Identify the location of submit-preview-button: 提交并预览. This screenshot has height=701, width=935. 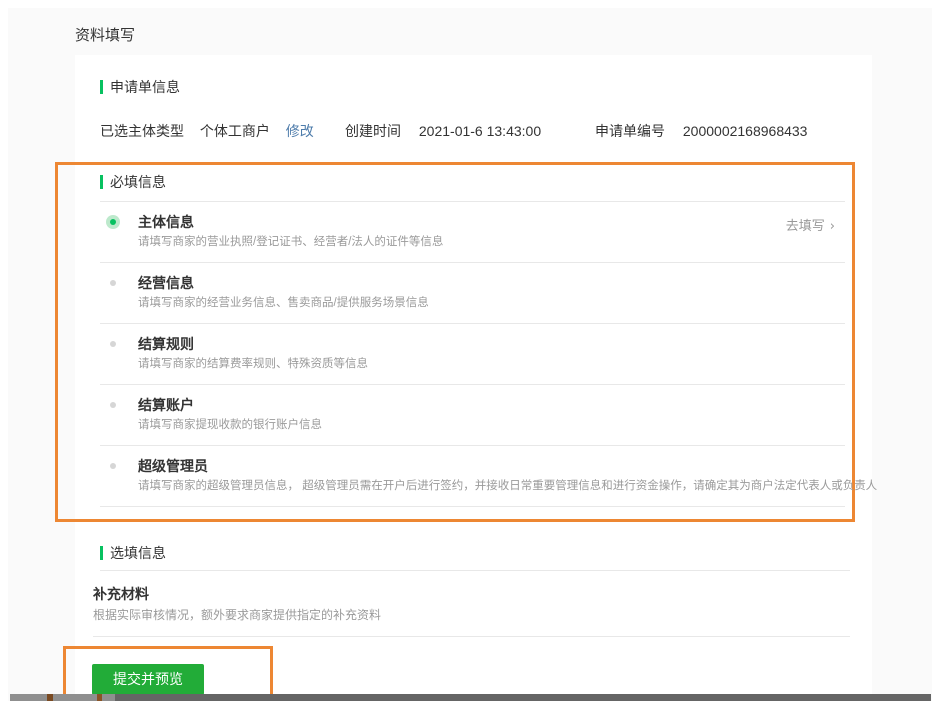
(148, 679).